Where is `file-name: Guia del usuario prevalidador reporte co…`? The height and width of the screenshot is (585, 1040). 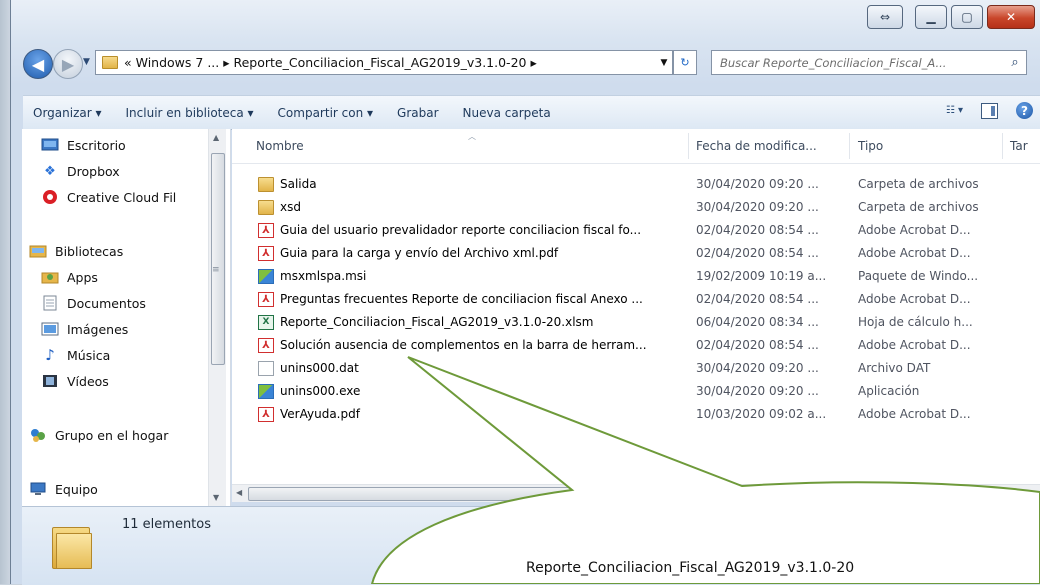
file-name: Guia del usuario prevalidador reporte co… is located at coordinates (489, 230).